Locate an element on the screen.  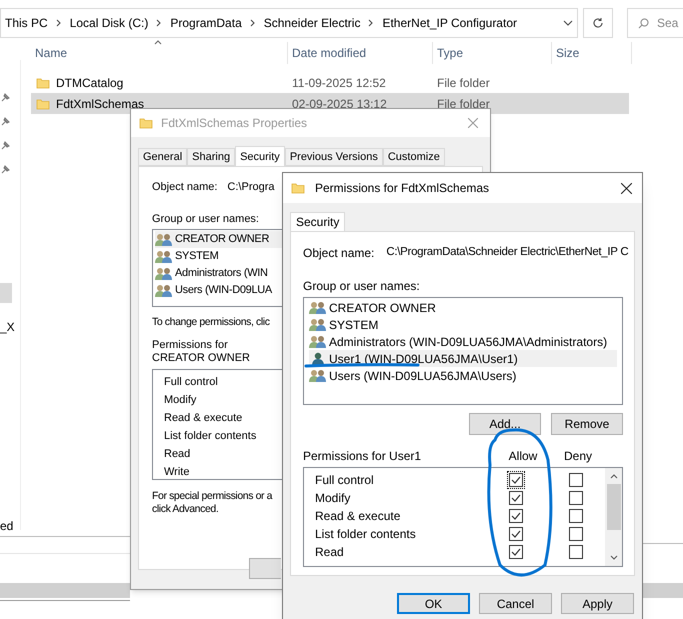
dialog-button: Cancel is located at coordinates (515, 603).